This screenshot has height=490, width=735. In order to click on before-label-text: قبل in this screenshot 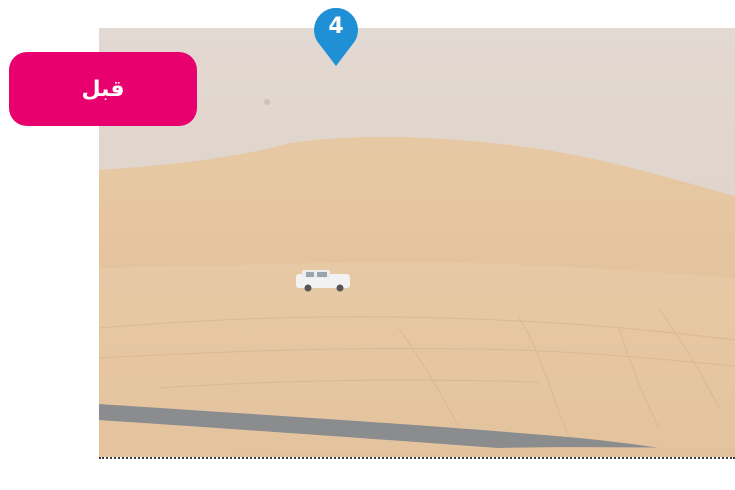, I will do `click(103, 89)`.